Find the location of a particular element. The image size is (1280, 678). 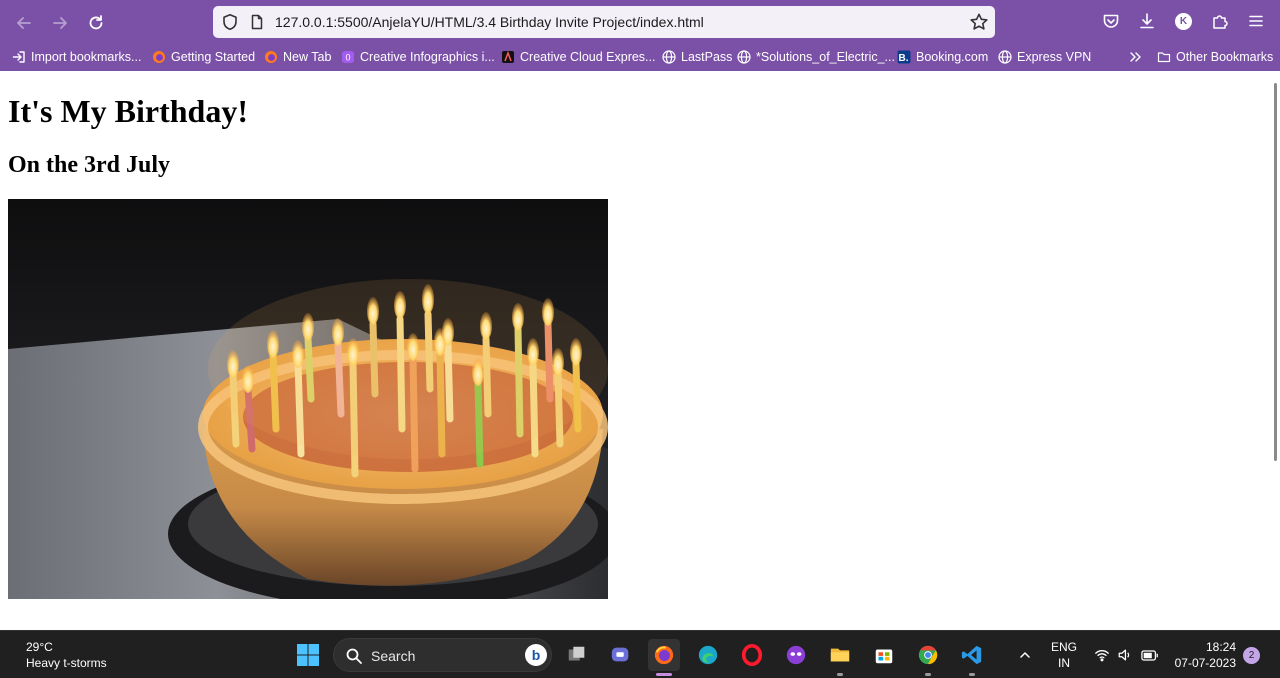

bookmarks-overflow-button is located at coordinates (1137, 57).